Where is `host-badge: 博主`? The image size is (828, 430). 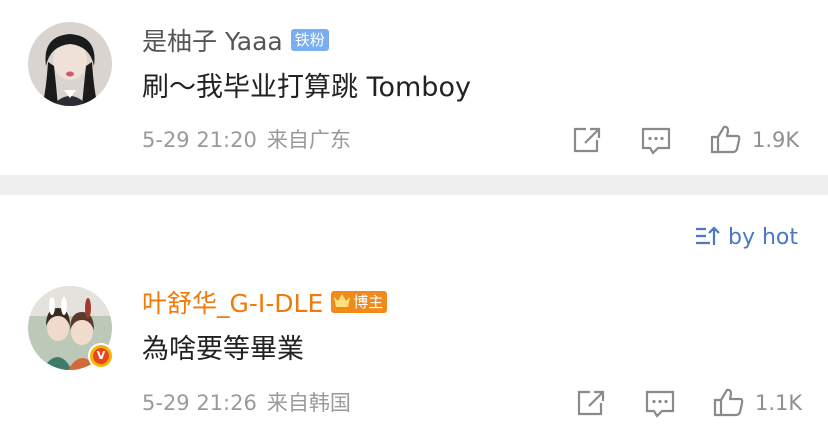
host-badge: 博主 is located at coordinates (359, 302).